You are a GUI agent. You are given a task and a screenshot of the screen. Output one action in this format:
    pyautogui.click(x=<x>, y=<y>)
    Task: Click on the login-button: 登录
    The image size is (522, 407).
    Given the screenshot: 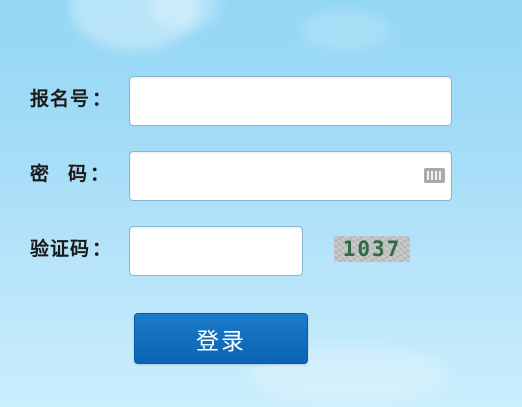 What is the action you would take?
    pyautogui.click(x=221, y=338)
    